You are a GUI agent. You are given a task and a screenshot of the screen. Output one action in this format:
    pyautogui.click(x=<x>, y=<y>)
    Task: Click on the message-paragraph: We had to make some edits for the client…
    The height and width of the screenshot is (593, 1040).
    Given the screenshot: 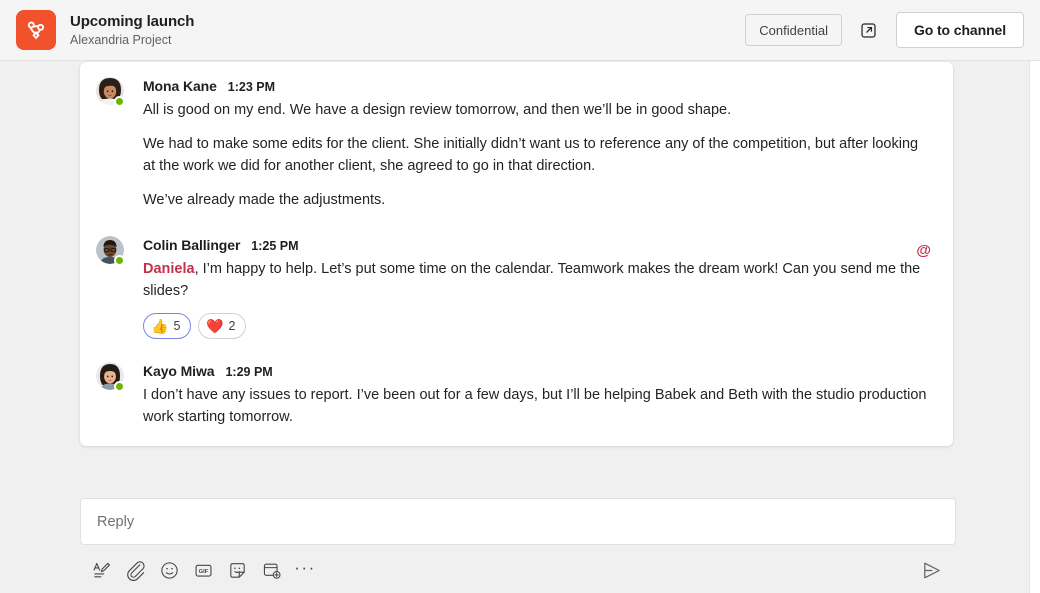 What is the action you would take?
    pyautogui.click(x=531, y=155)
    